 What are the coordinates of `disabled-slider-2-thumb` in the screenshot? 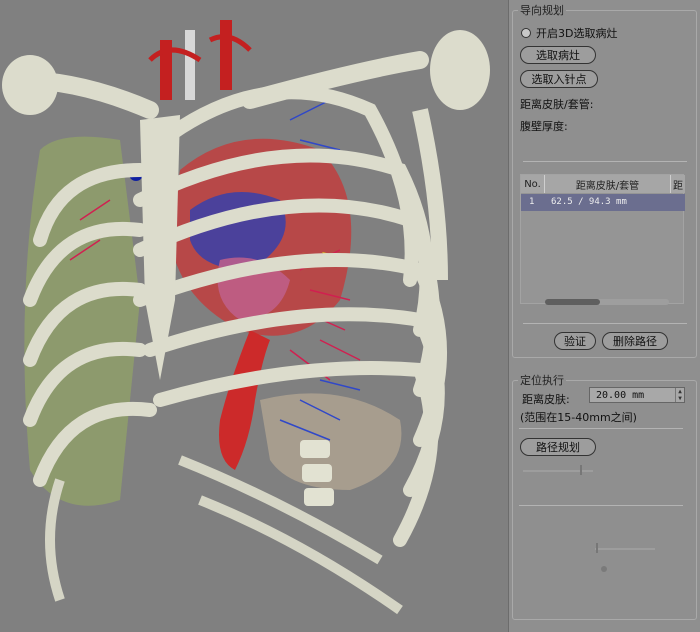 It's located at (597, 548).